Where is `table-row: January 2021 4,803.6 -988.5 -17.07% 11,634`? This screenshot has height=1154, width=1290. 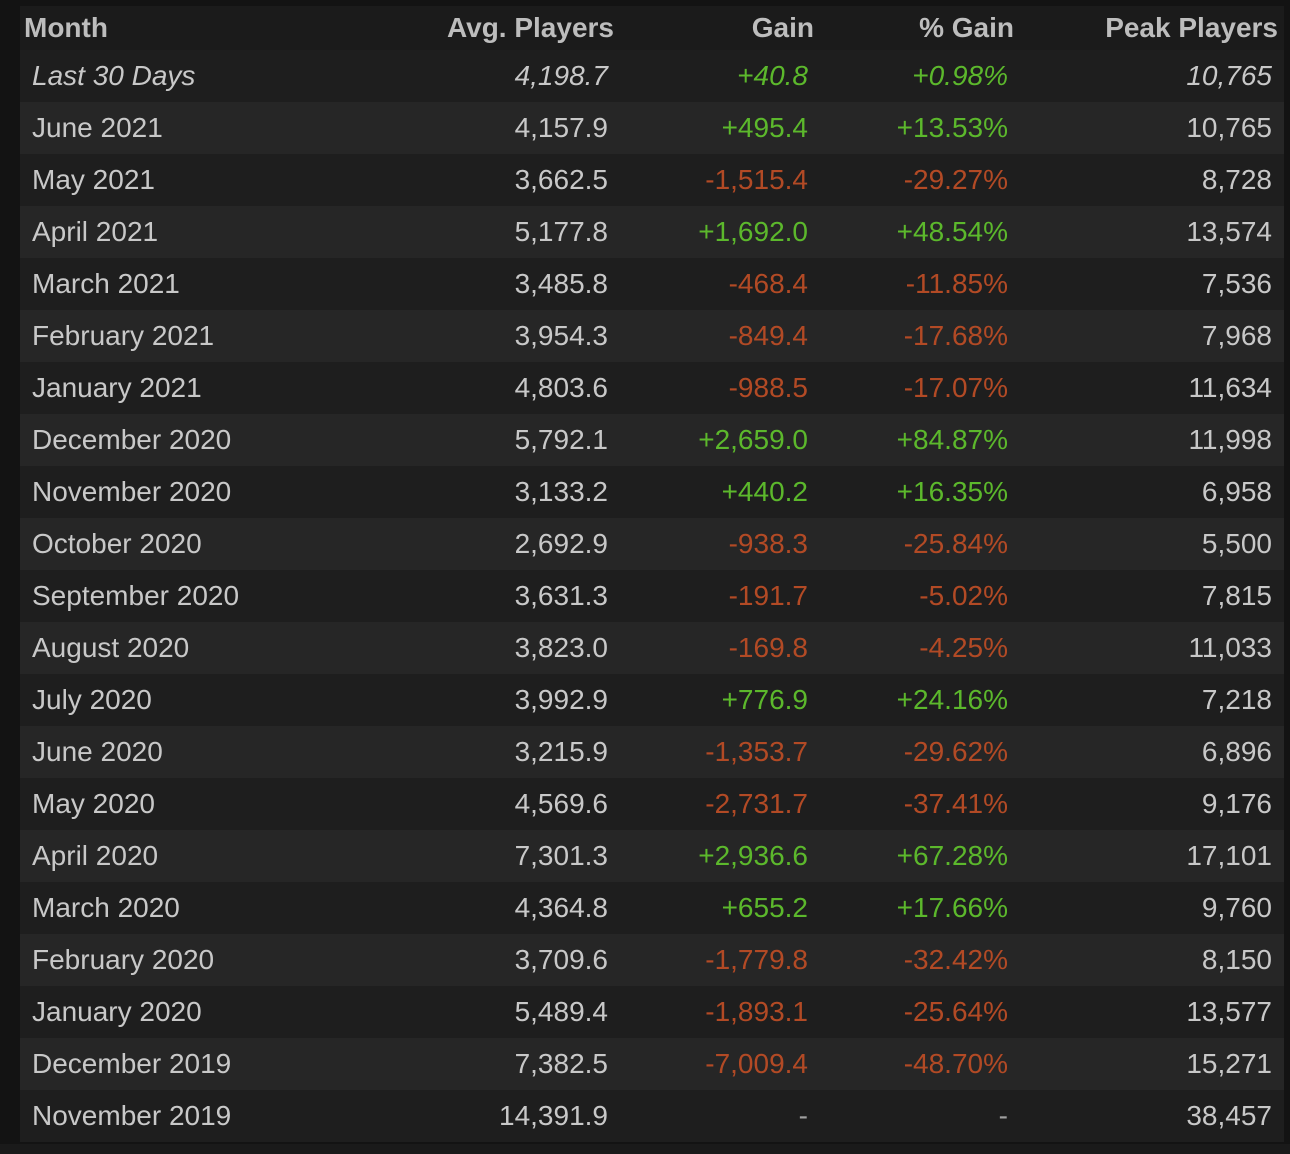 table-row: January 2021 4,803.6 -988.5 -17.07% 11,634 is located at coordinates (652, 388).